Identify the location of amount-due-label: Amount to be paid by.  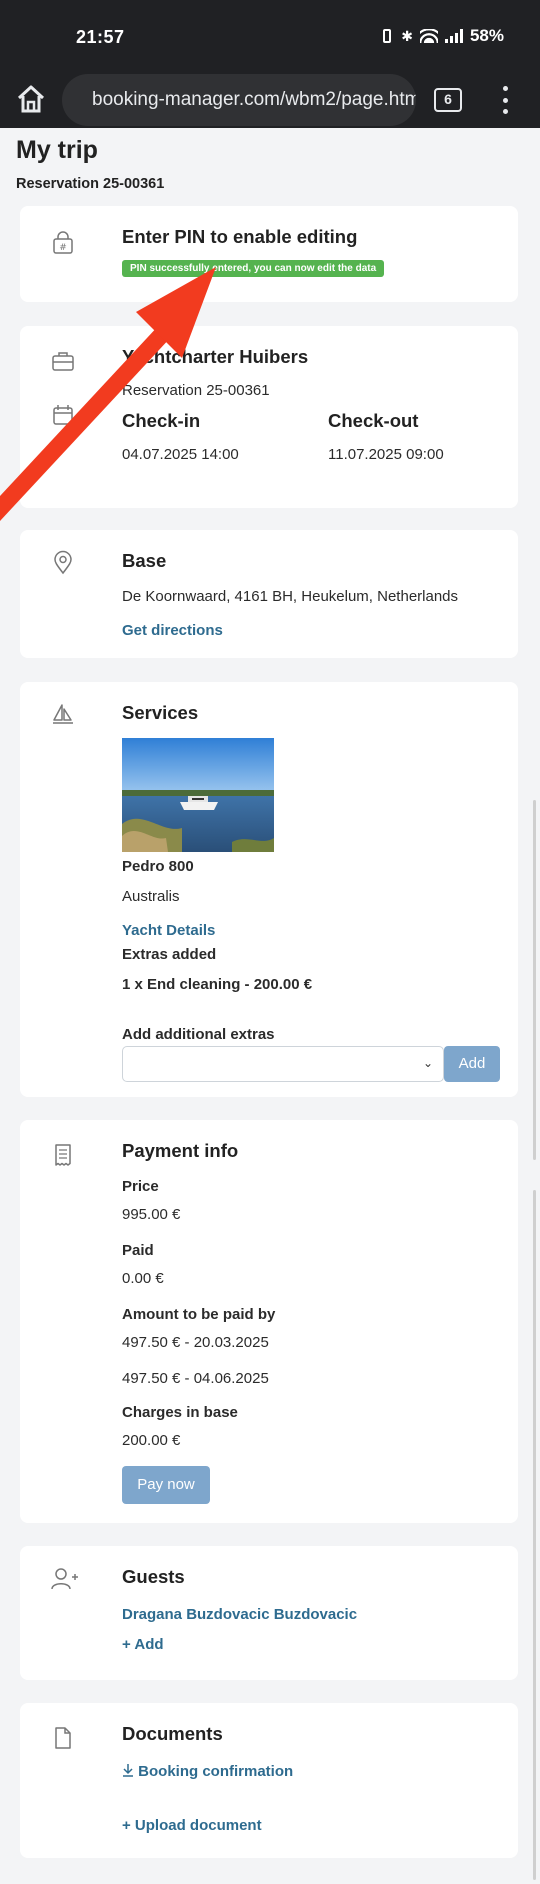
(199, 1314).